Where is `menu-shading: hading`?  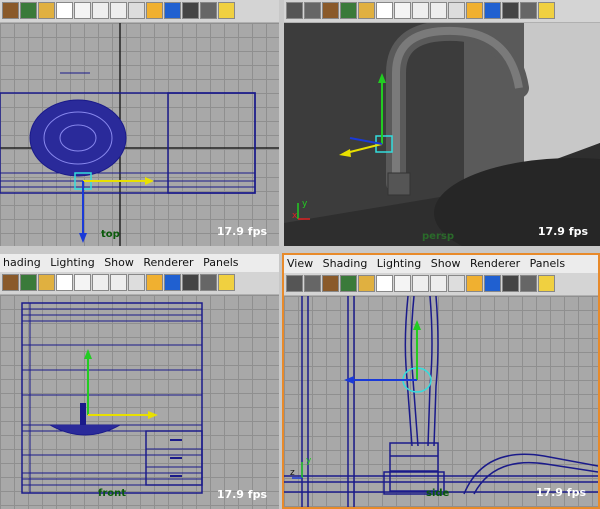 menu-shading: hading is located at coordinates (22, 262).